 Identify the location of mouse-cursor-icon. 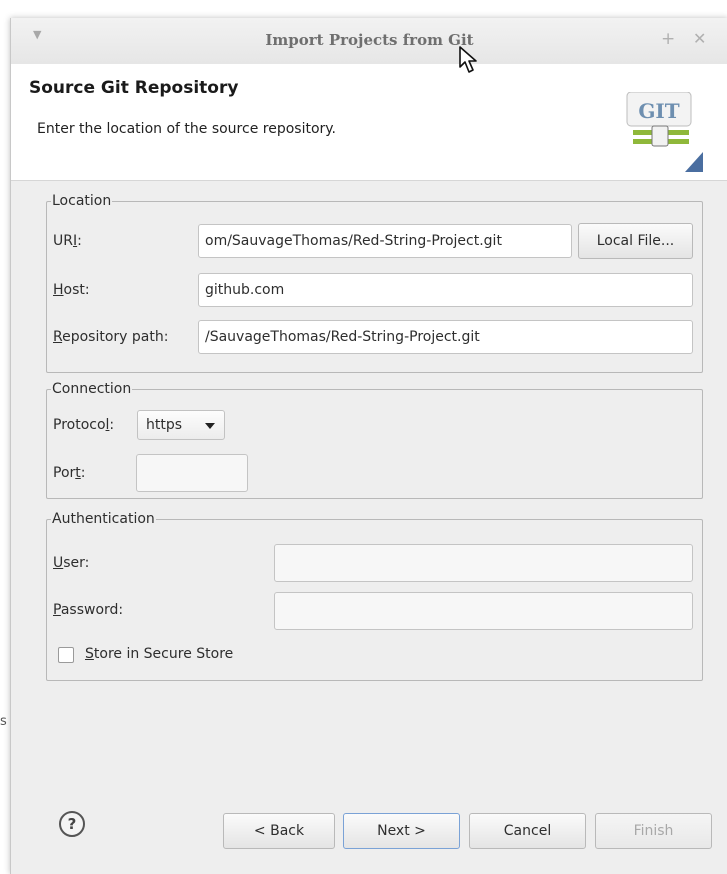
(468, 59).